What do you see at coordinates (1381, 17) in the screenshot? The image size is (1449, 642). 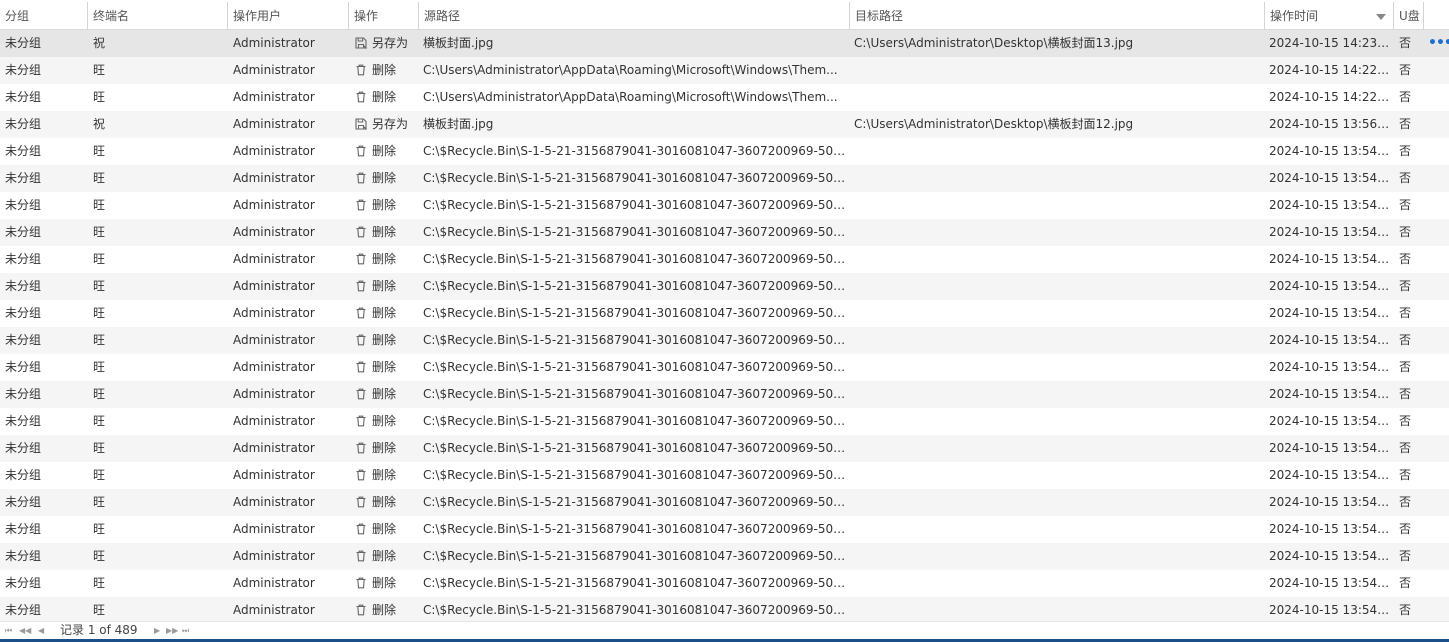 I see `sort-descending-icon` at bounding box center [1381, 17].